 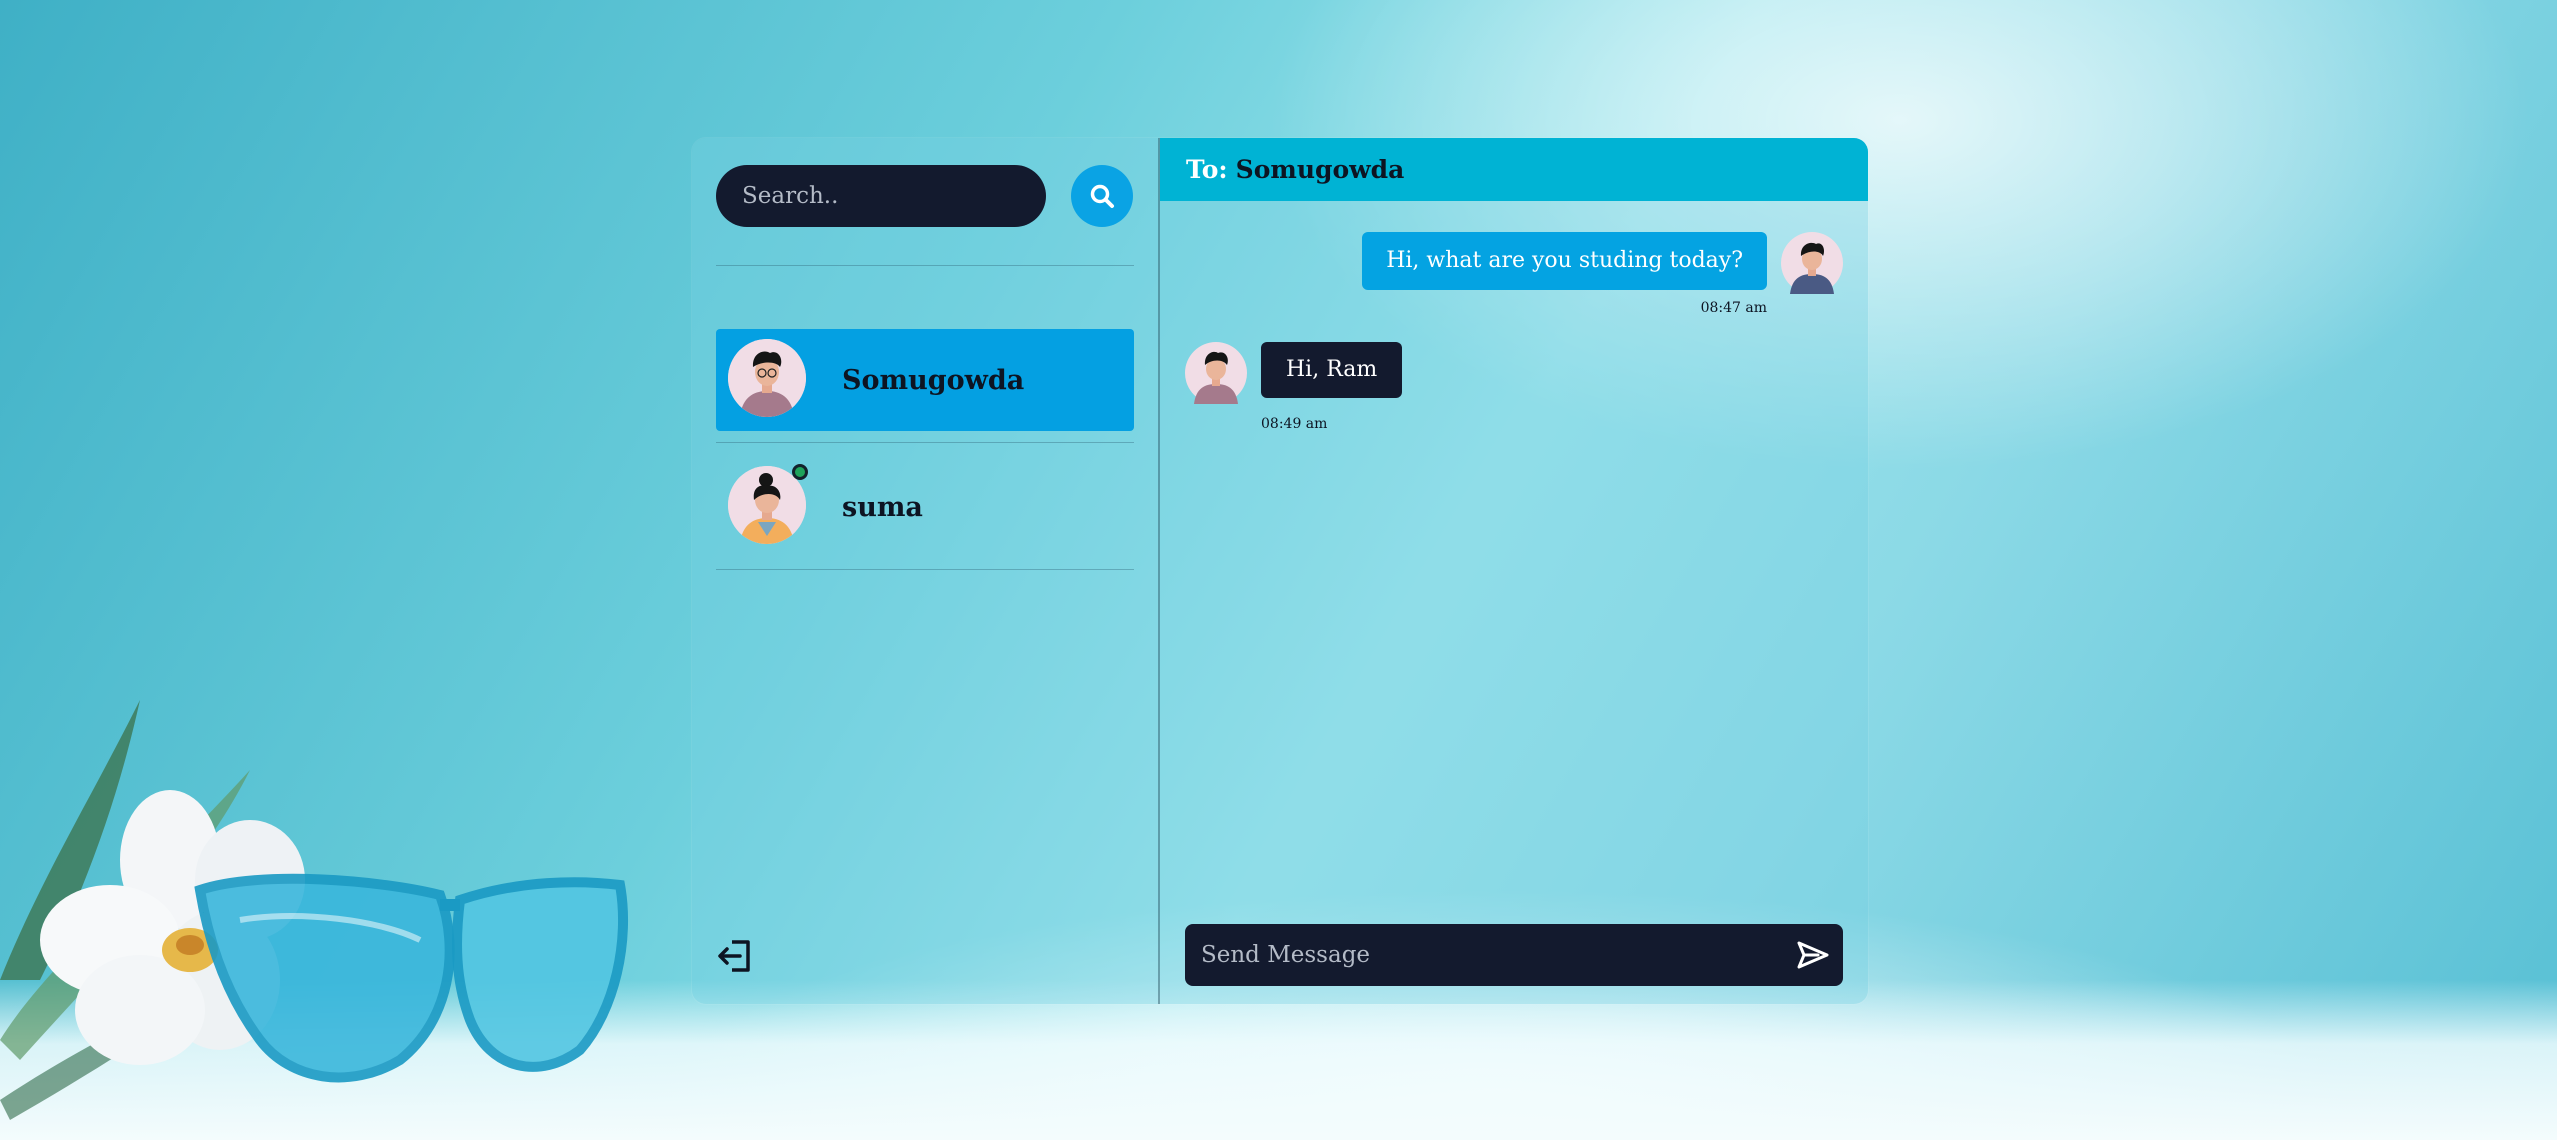 I want to click on search-row, so click(x=924, y=196).